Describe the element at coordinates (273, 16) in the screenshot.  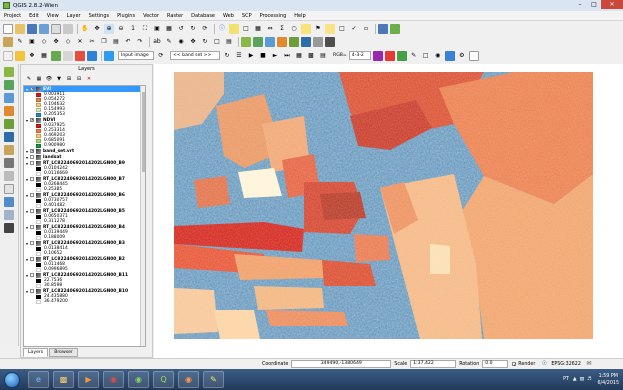
I see `menu-processing: Processing` at that location.